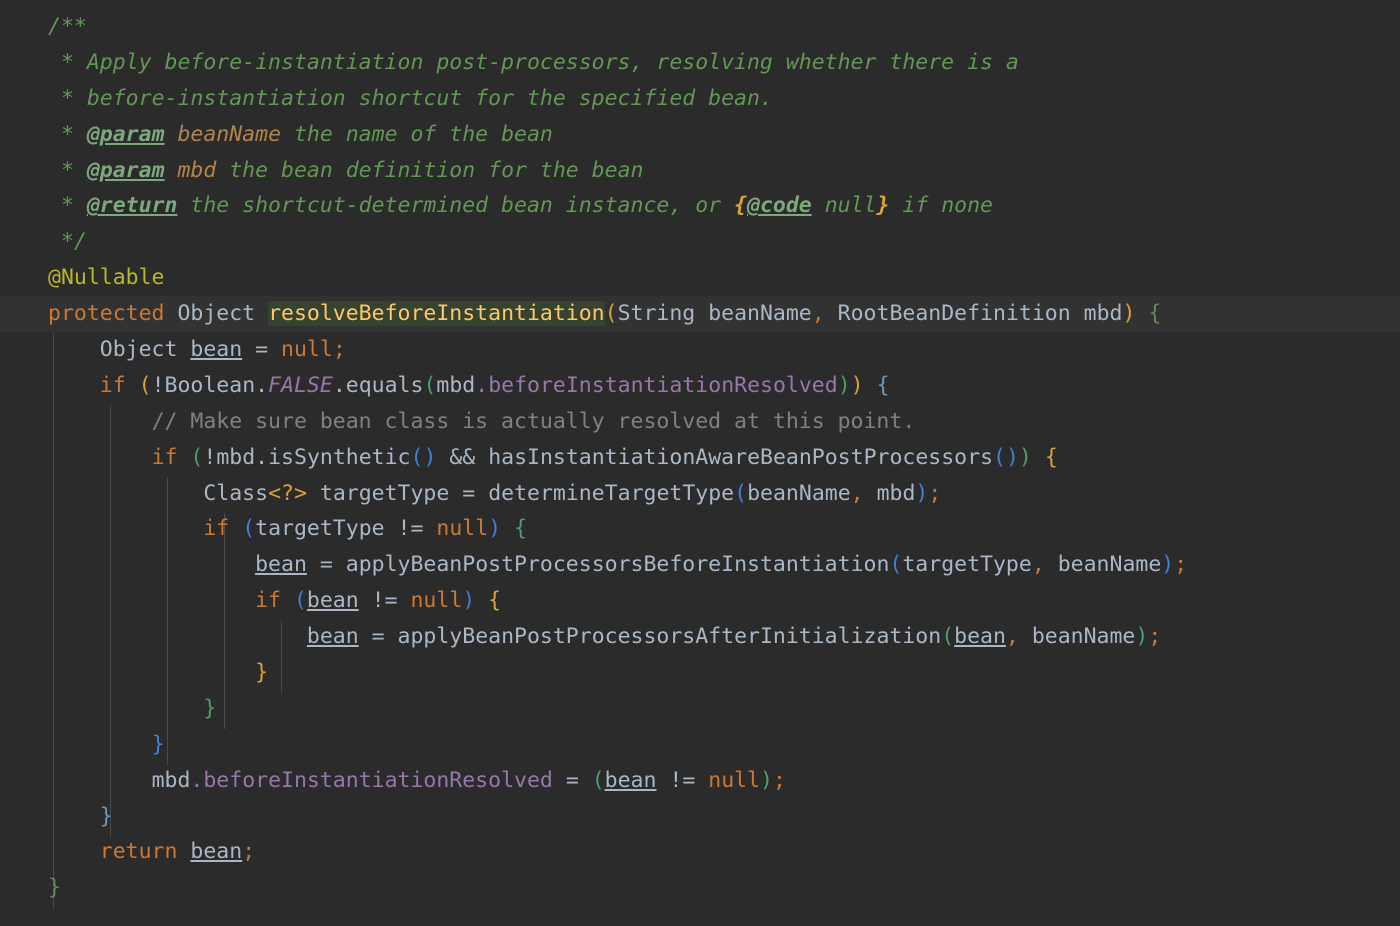 Image resolution: width=1400 pixels, height=926 pixels. Describe the element at coordinates (236, 493) in the screenshot. I see `type-class: Class` at that location.